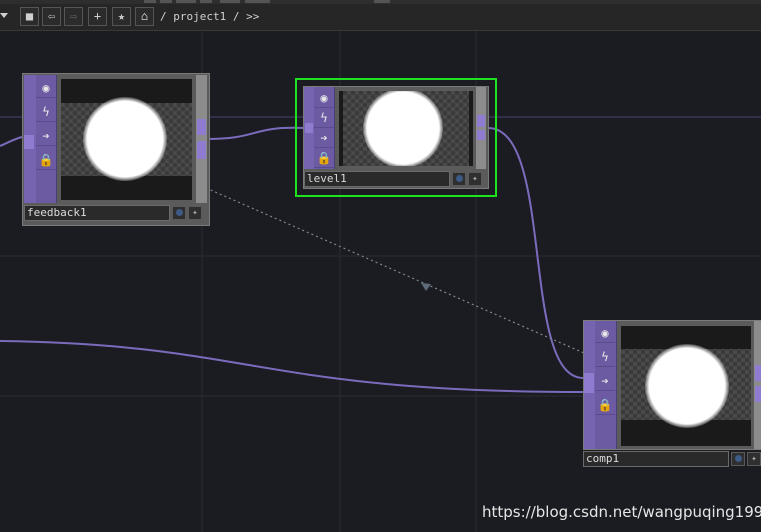 Image resolution: width=761 pixels, height=532 pixels. I want to click on reference-arrow-icon, so click(426, 287).